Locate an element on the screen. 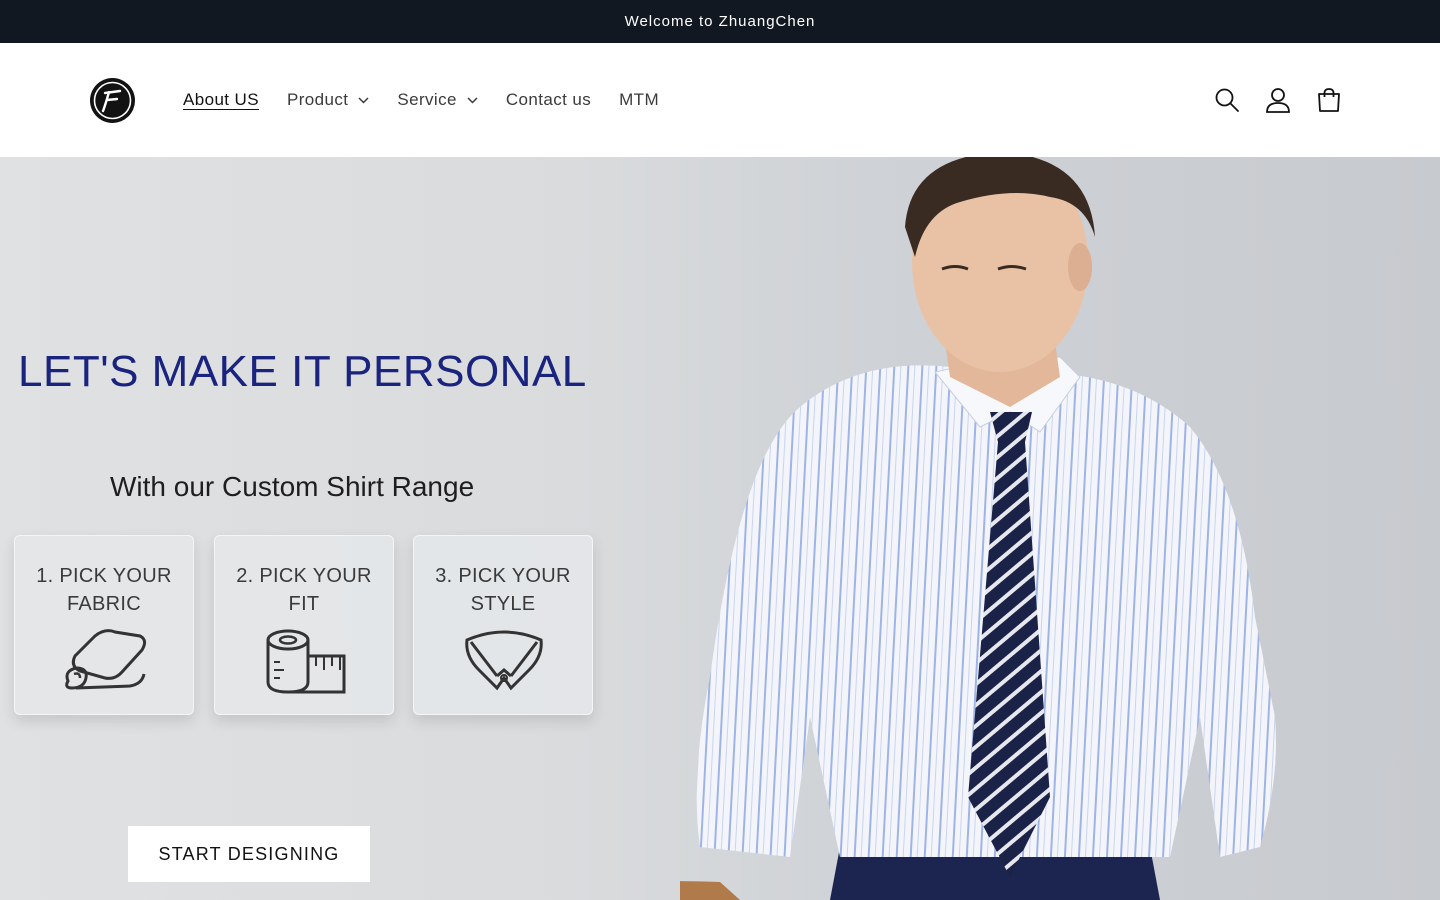  step-card-style: 3. PICK YOUR STYLE is located at coordinates (503, 625).